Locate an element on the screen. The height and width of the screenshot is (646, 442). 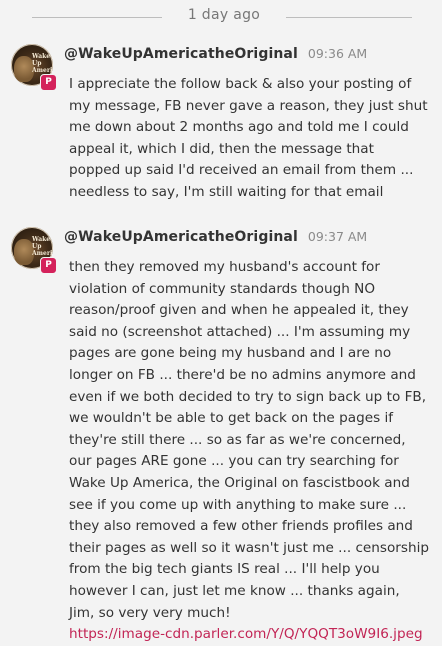
timestamp: 09:36 AM is located at coordinates (337, 53).